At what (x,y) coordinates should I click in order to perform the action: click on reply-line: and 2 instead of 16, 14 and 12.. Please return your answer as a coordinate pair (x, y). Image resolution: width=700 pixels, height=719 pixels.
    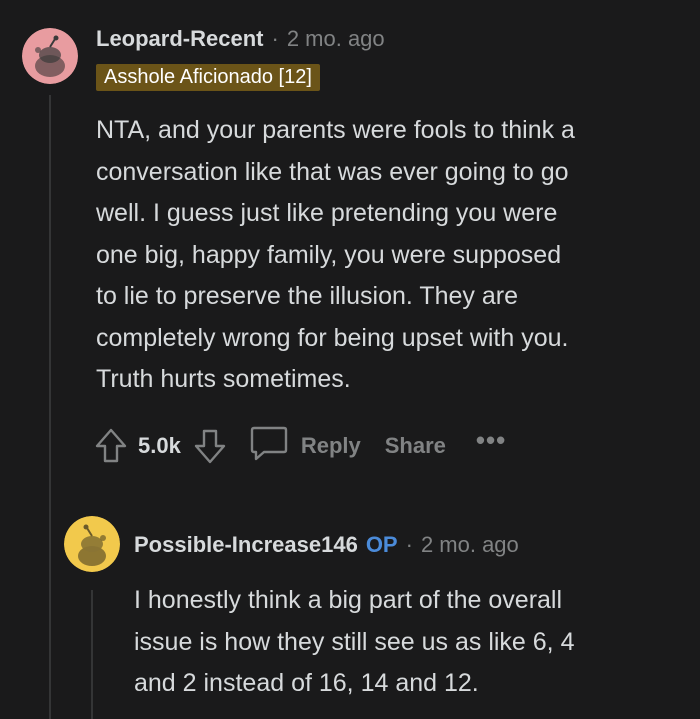
    Looking at the image, I should click on (306, 683).